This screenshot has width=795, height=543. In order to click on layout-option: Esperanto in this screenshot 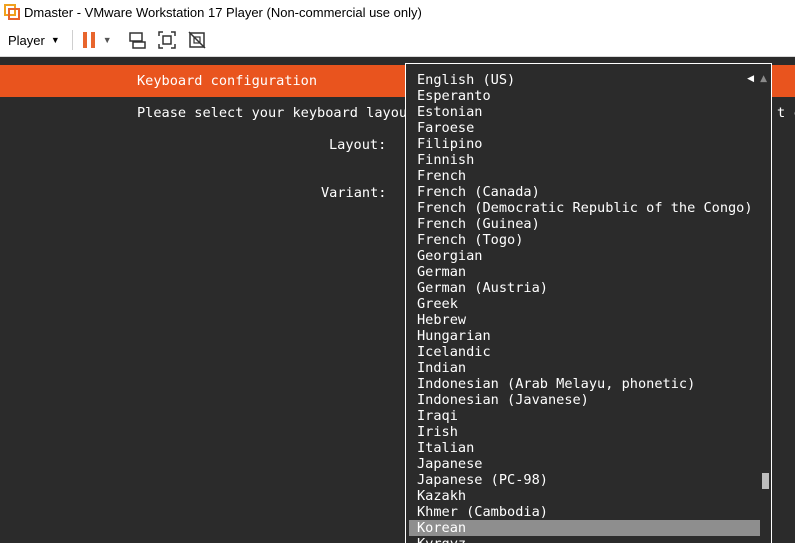, I will do `click(588, 96)`.